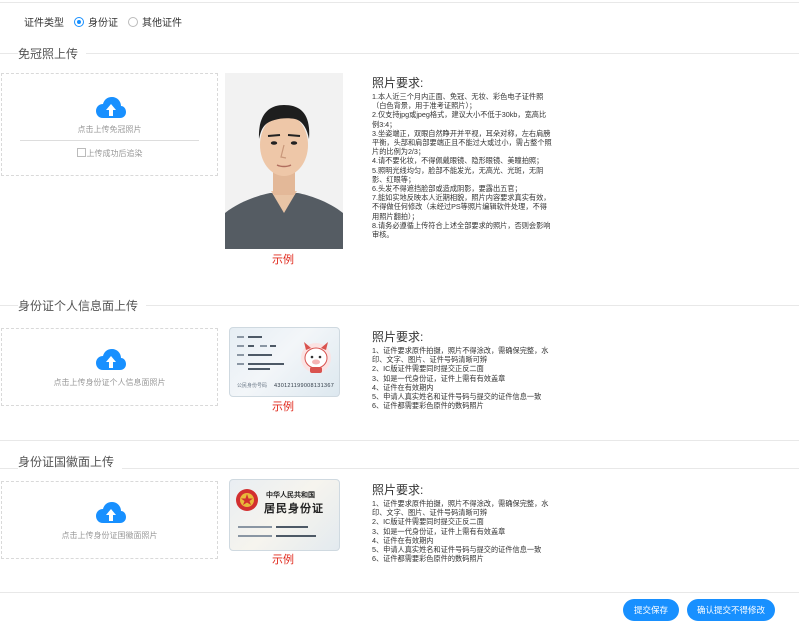 The width and height of the screenshot is (799, 636). What do you see at coordinates (461, 230) in the screenshot?
I see `req-item: 8.请务必遵循上传符合上述全部要求的照片，否则会影响审核。` at bounding box center [461, 230].